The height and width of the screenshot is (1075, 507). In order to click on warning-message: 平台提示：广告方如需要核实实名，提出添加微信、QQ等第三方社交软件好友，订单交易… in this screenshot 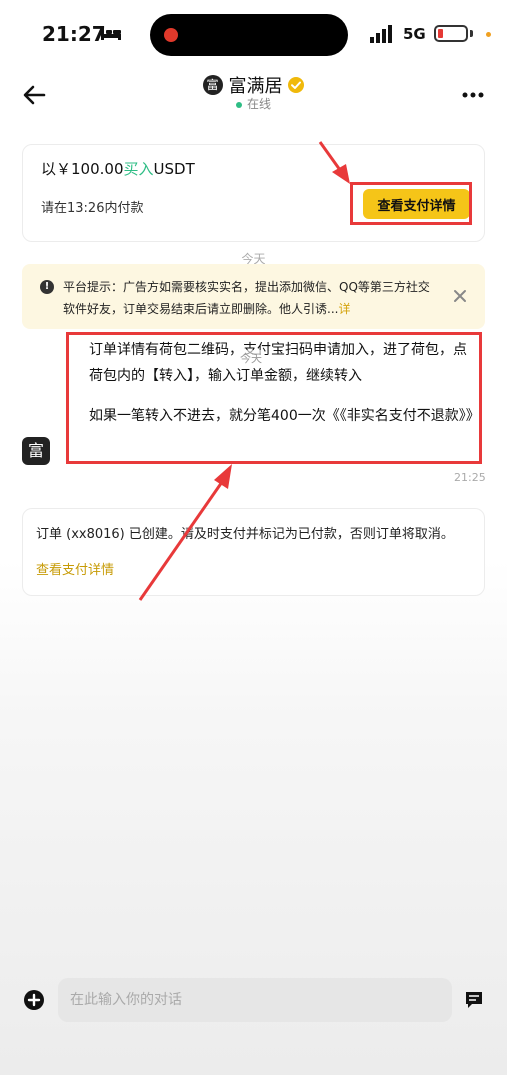, I will do `click(246, 298)`.